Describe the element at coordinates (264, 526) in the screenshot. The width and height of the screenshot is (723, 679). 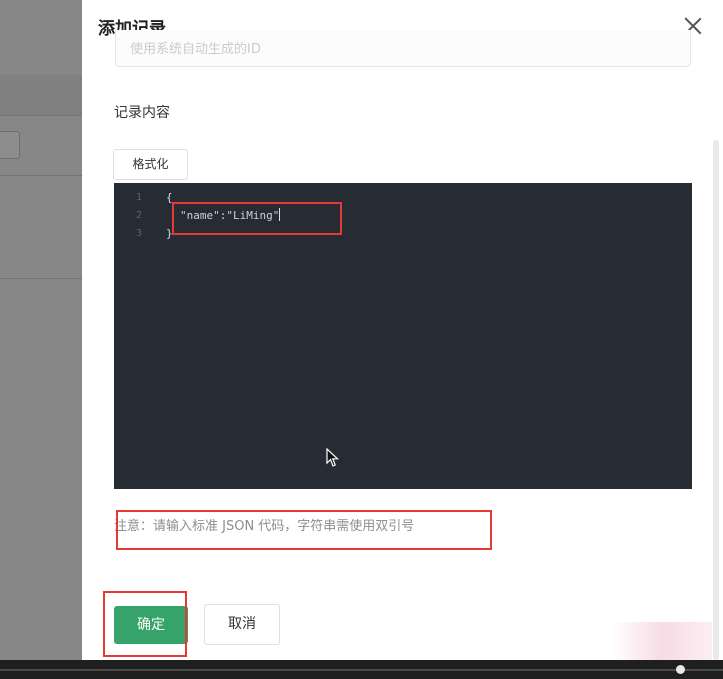
I see `json-format-note: 注意：请输入标准 JSON 代码，字符串需使用双引号` at that location.